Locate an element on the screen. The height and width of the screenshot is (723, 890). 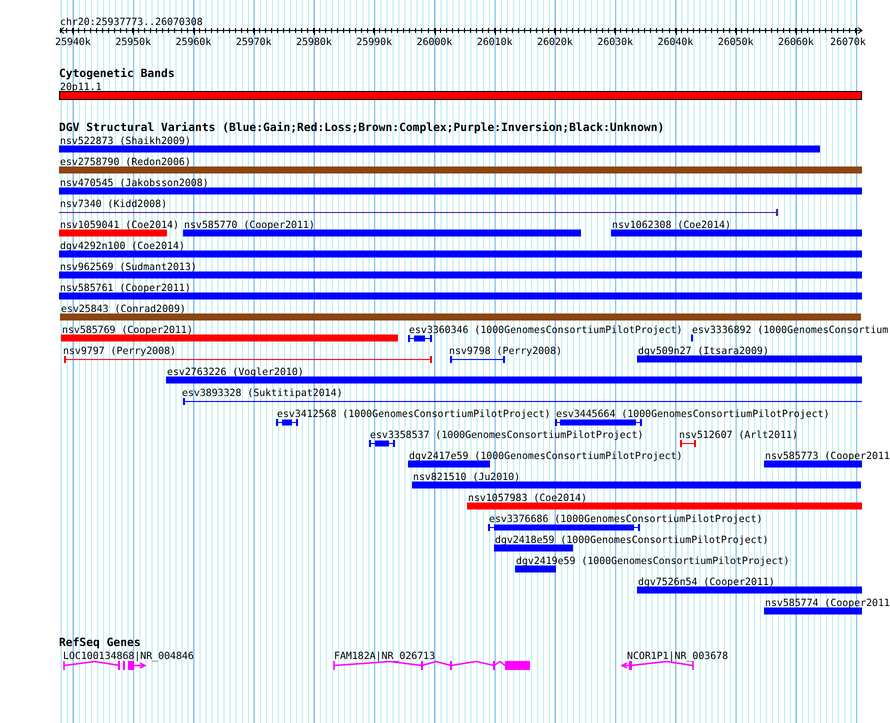
variant-label: dgv4292n100 (Coe2014) is located at coordinates (122, 246).